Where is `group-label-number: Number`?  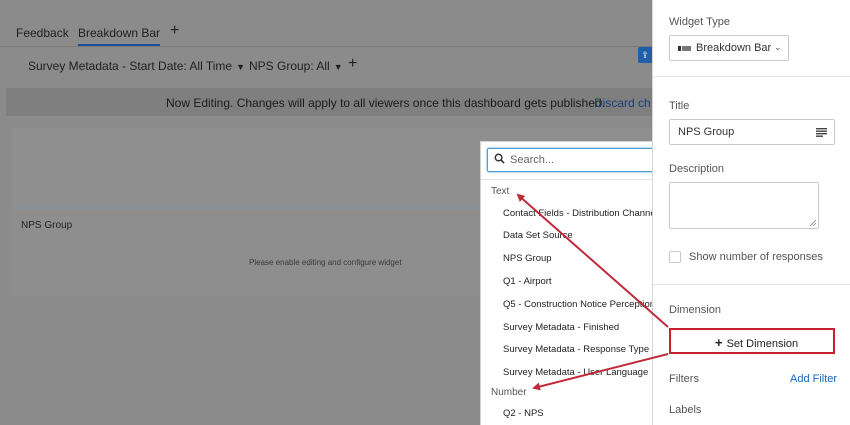
group-label-number: Number is located at coordinates (509, 392).